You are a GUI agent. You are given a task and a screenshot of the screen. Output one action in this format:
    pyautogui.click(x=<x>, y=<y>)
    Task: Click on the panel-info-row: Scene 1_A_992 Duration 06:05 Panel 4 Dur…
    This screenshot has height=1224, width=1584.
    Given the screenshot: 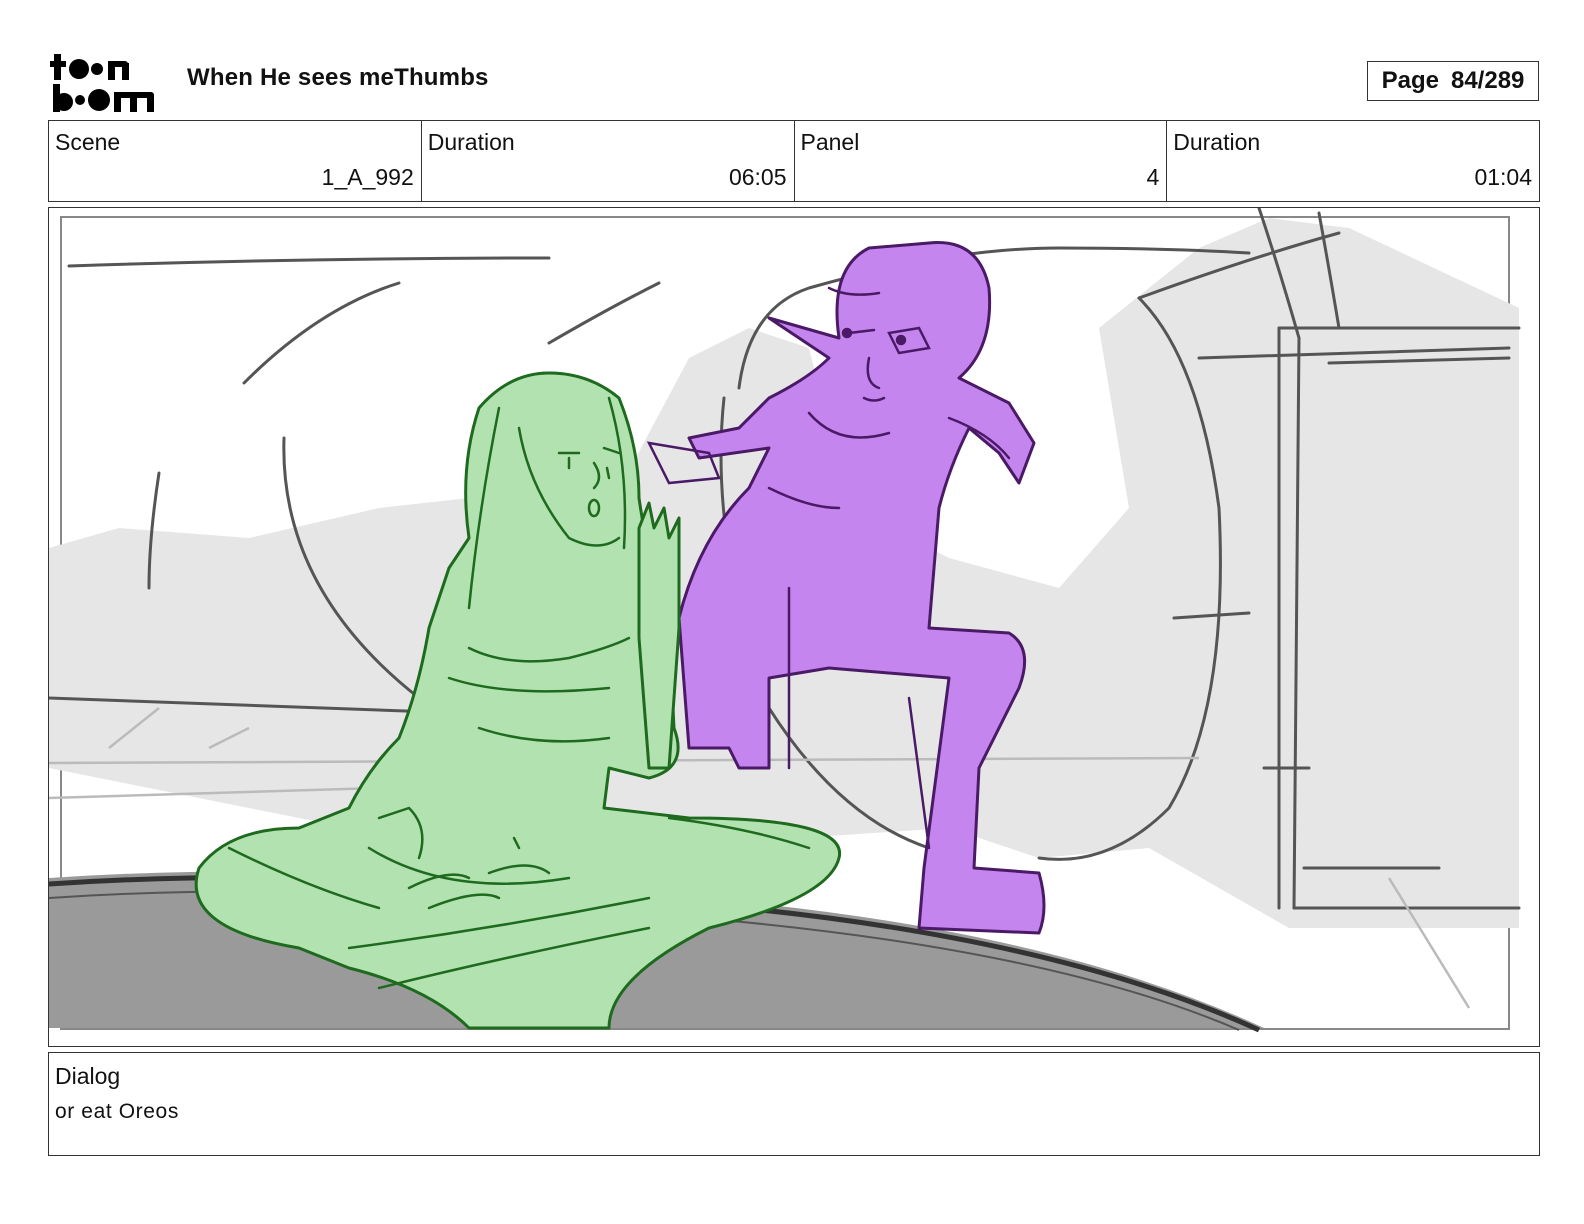 What is the action you would take?
    pyautogui.click(x=794, y=161)
    